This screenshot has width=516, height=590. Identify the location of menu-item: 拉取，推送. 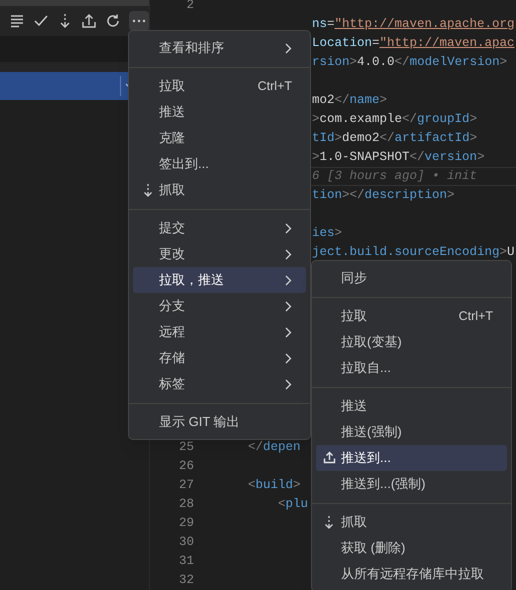
(219, 280).